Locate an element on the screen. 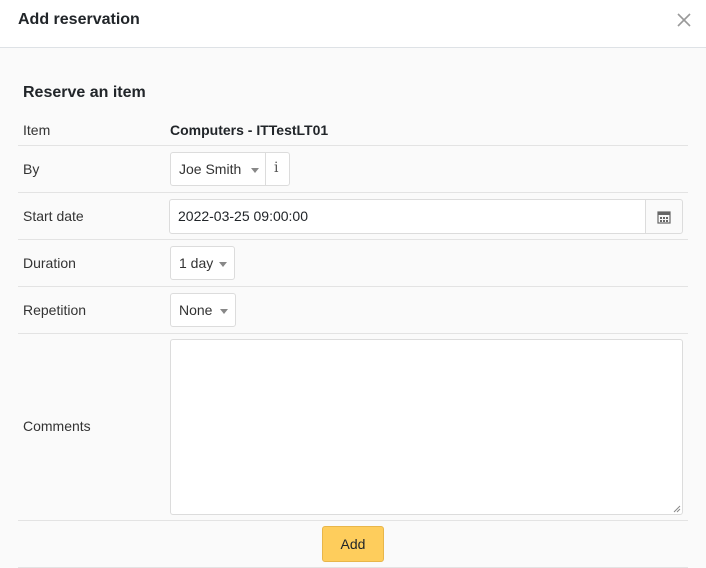  info-icon: i is located at coordinates (276, 168).